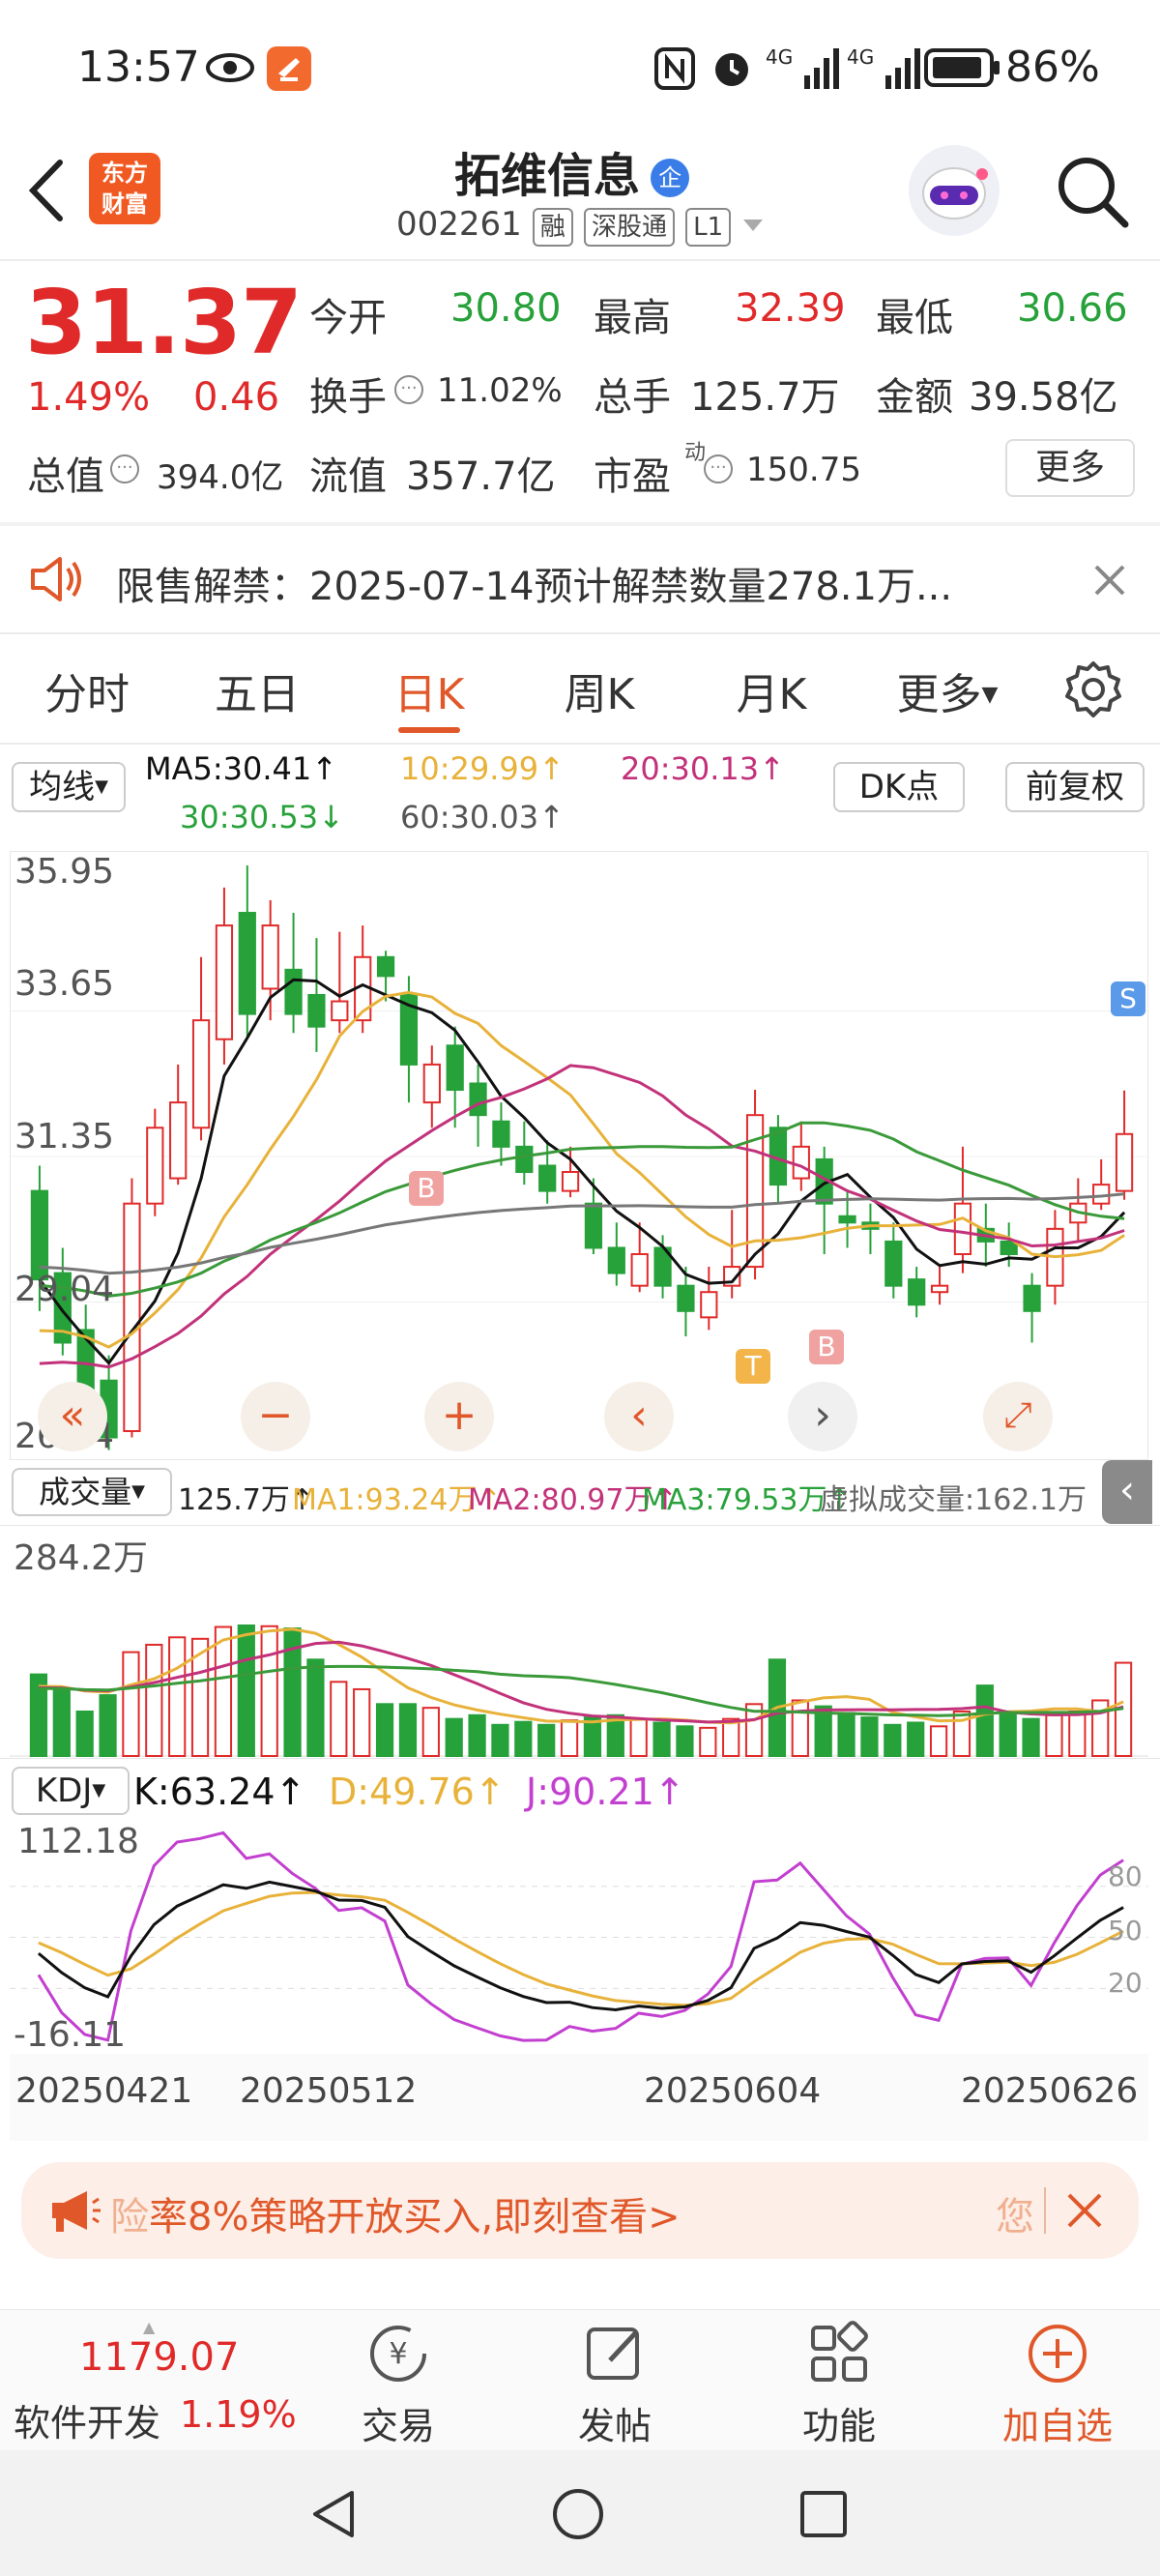 Image resolution: width=1160 pixels, height=2576 pixels. I want to click on kdj-selector: KDJ▼, so click(71, 1791).